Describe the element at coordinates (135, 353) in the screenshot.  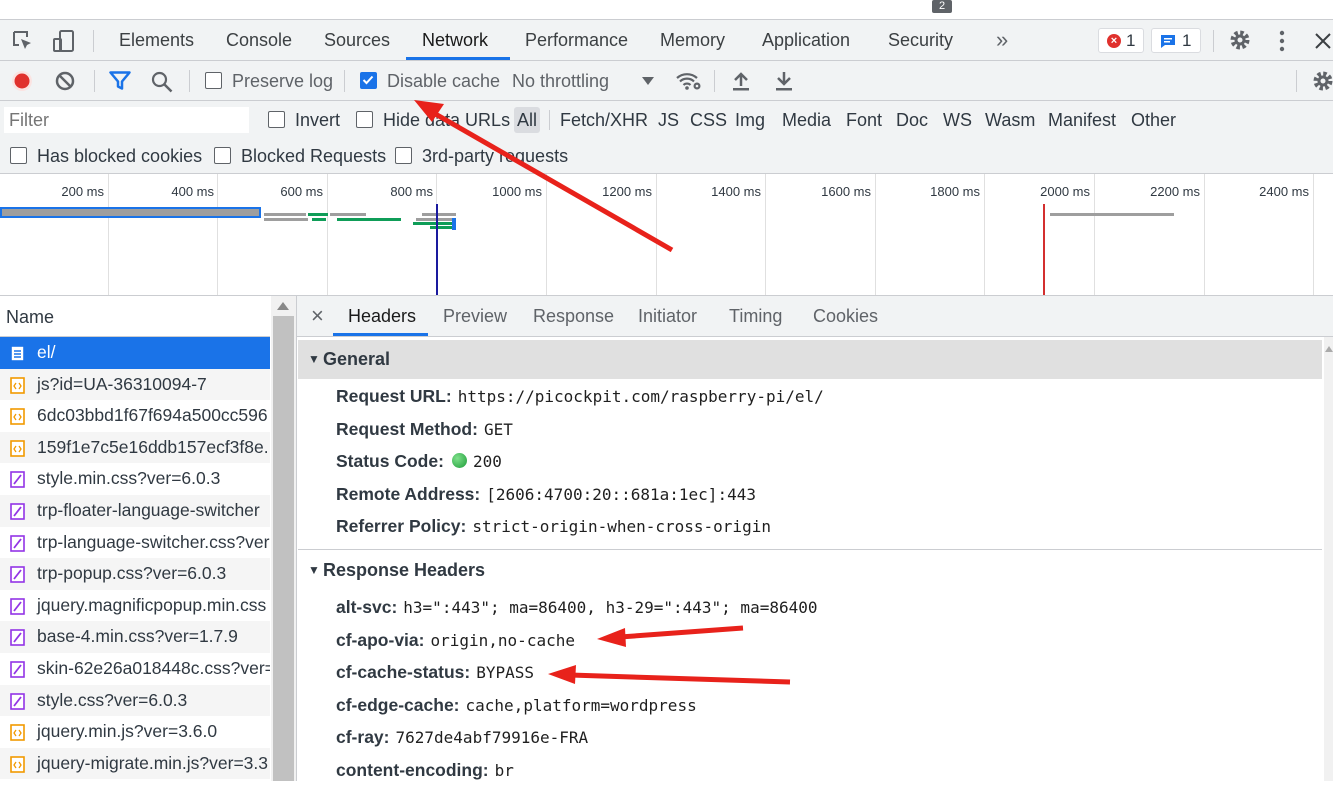
I see `request-row: el/` at that location.